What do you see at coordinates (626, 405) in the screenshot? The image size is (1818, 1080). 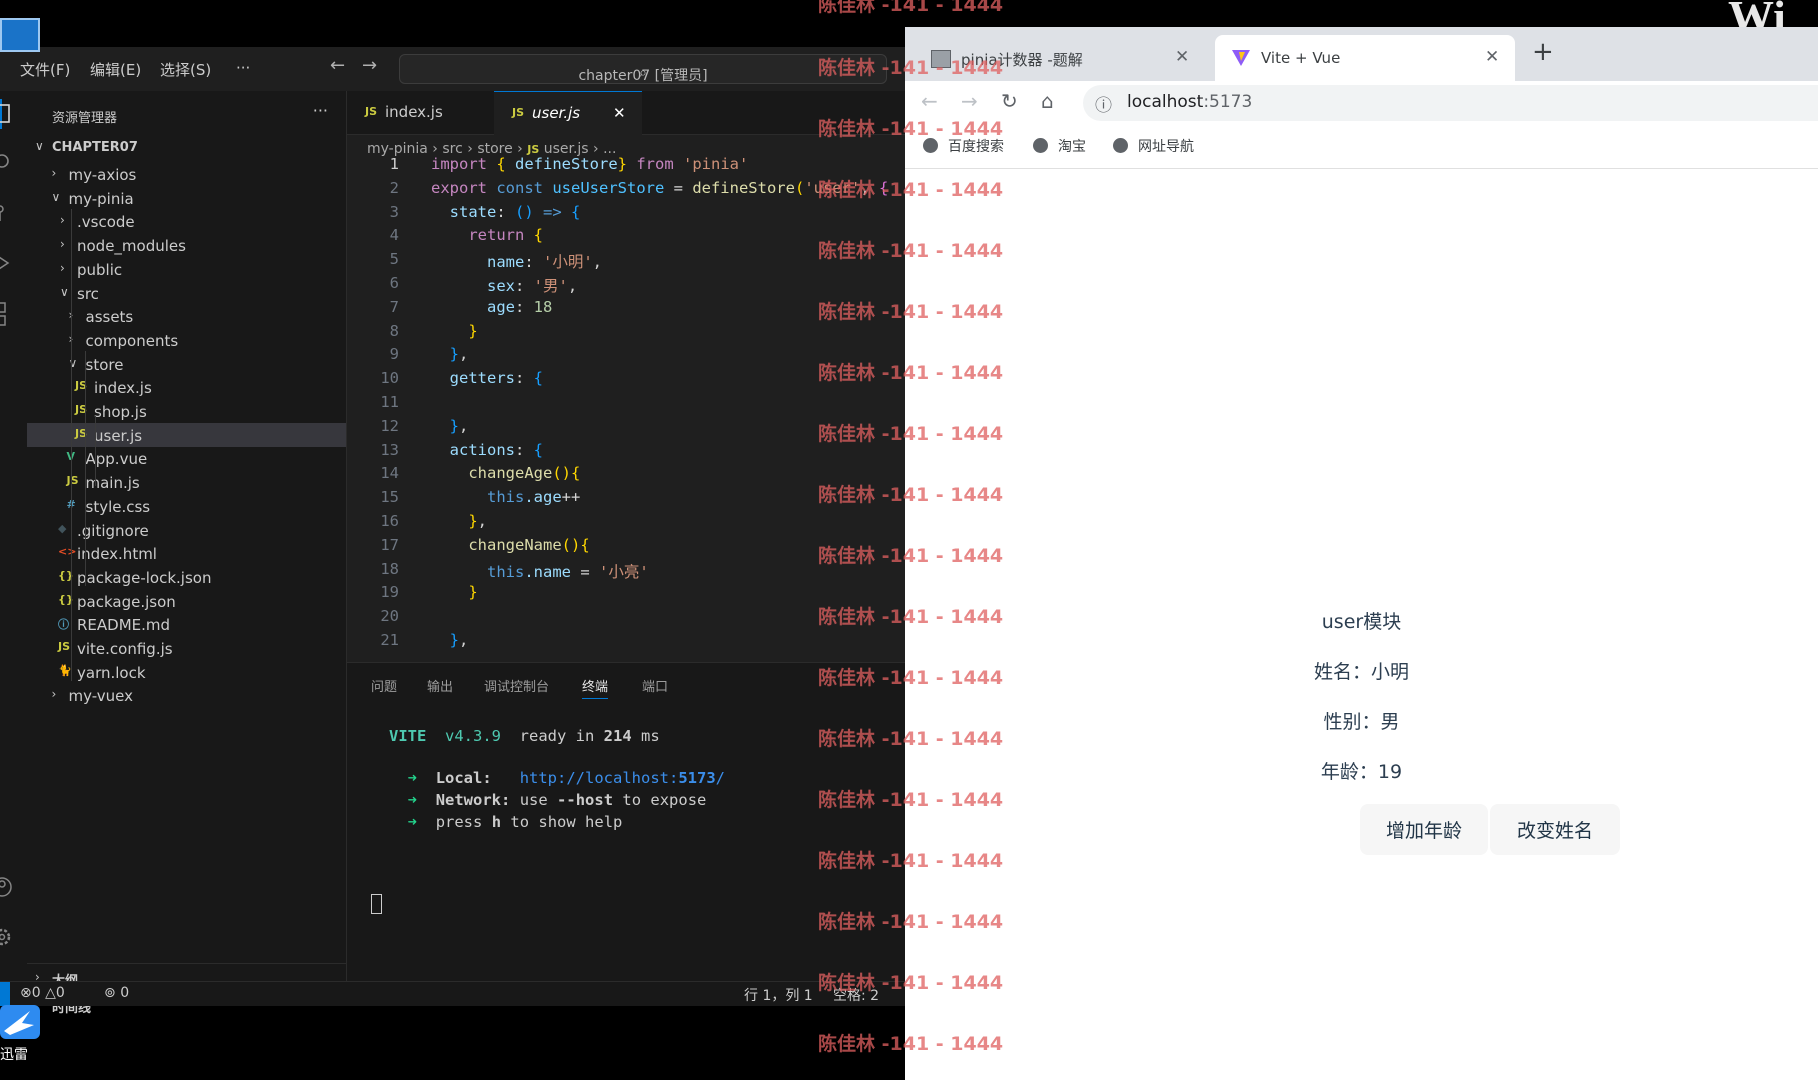 I see `code-line: 11` at bounding box center [626, 405].